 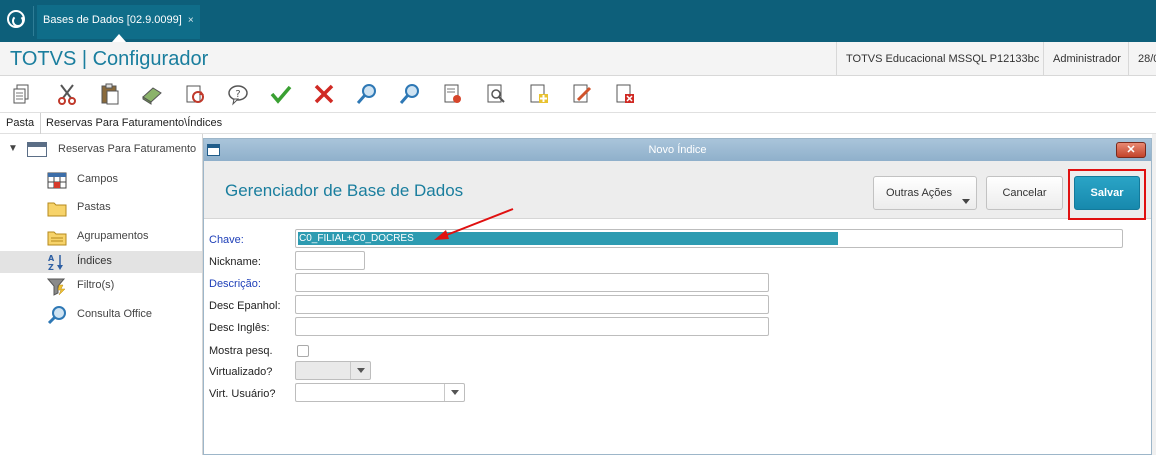 What do you see at coordinates (1086, 59) in the screenshot?
I see `user-label: Administrador` at bounding box center [1086, 59].